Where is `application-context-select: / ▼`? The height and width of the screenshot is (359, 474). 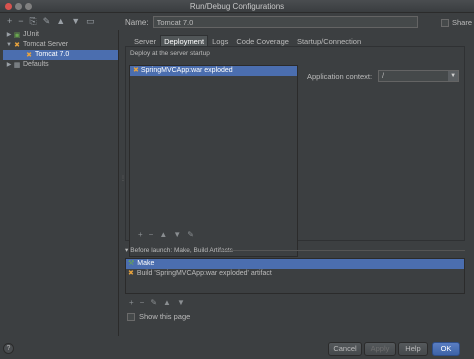
application-context-select: / ▼ is located at coordinates (419, 76).